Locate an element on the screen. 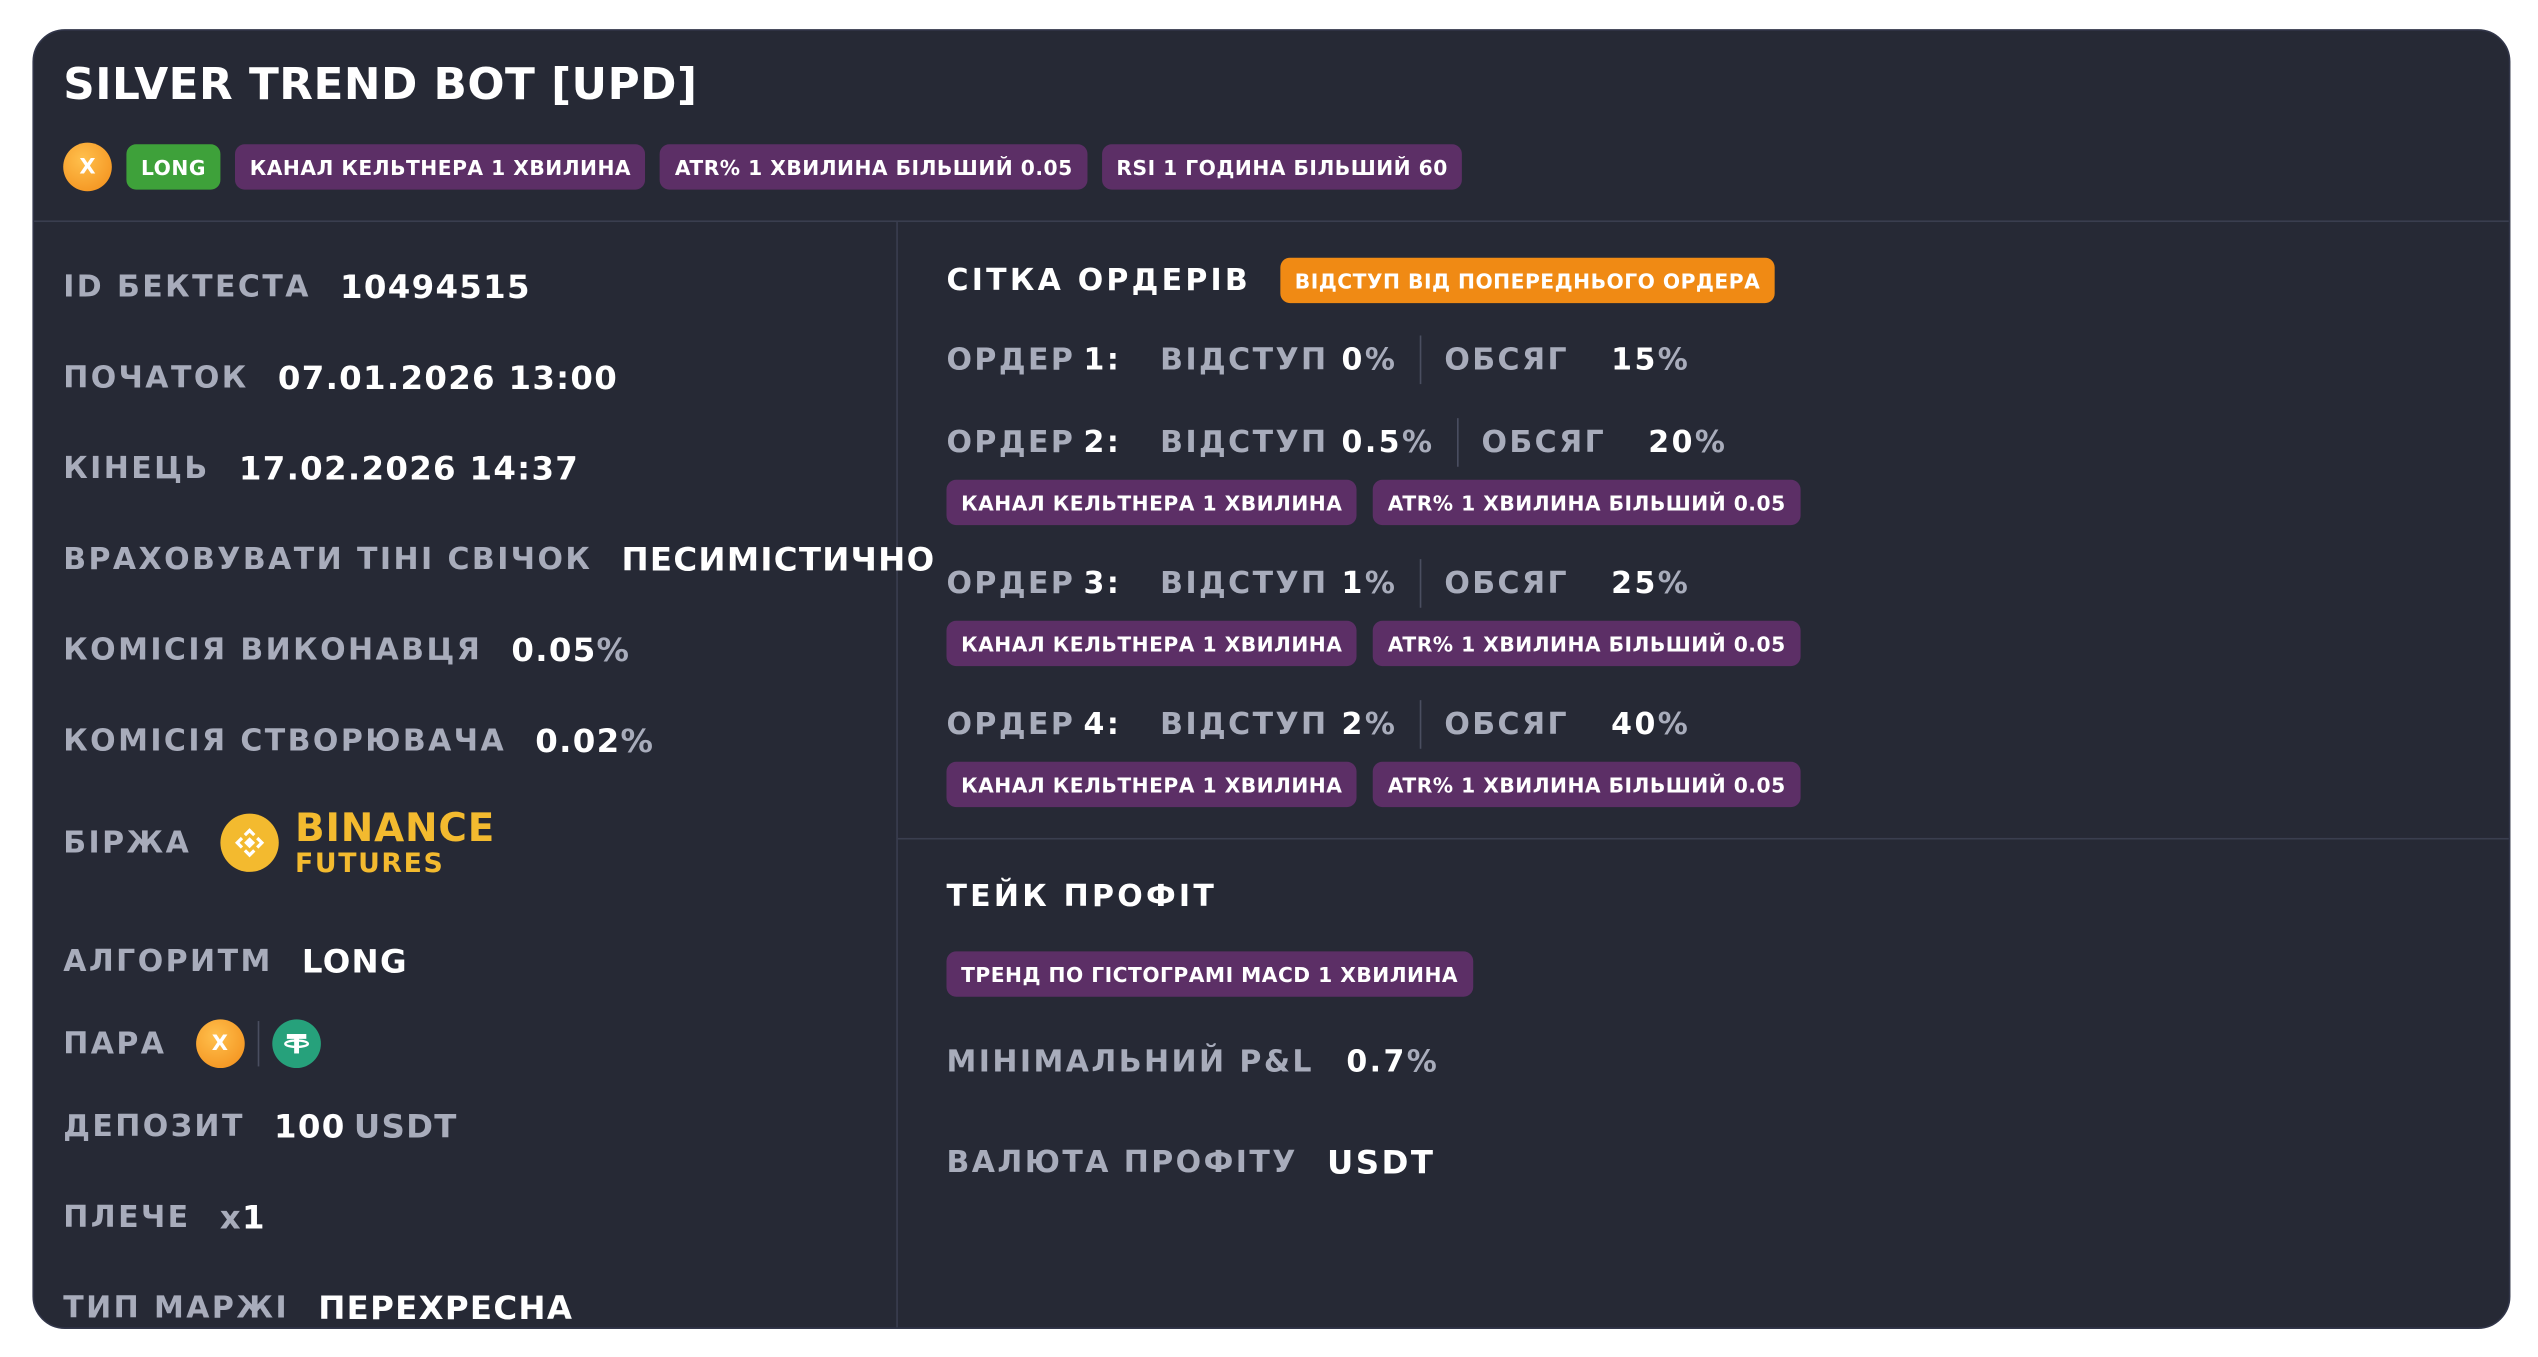  leverage-value: 1 is located at coordinates (253, 1217).